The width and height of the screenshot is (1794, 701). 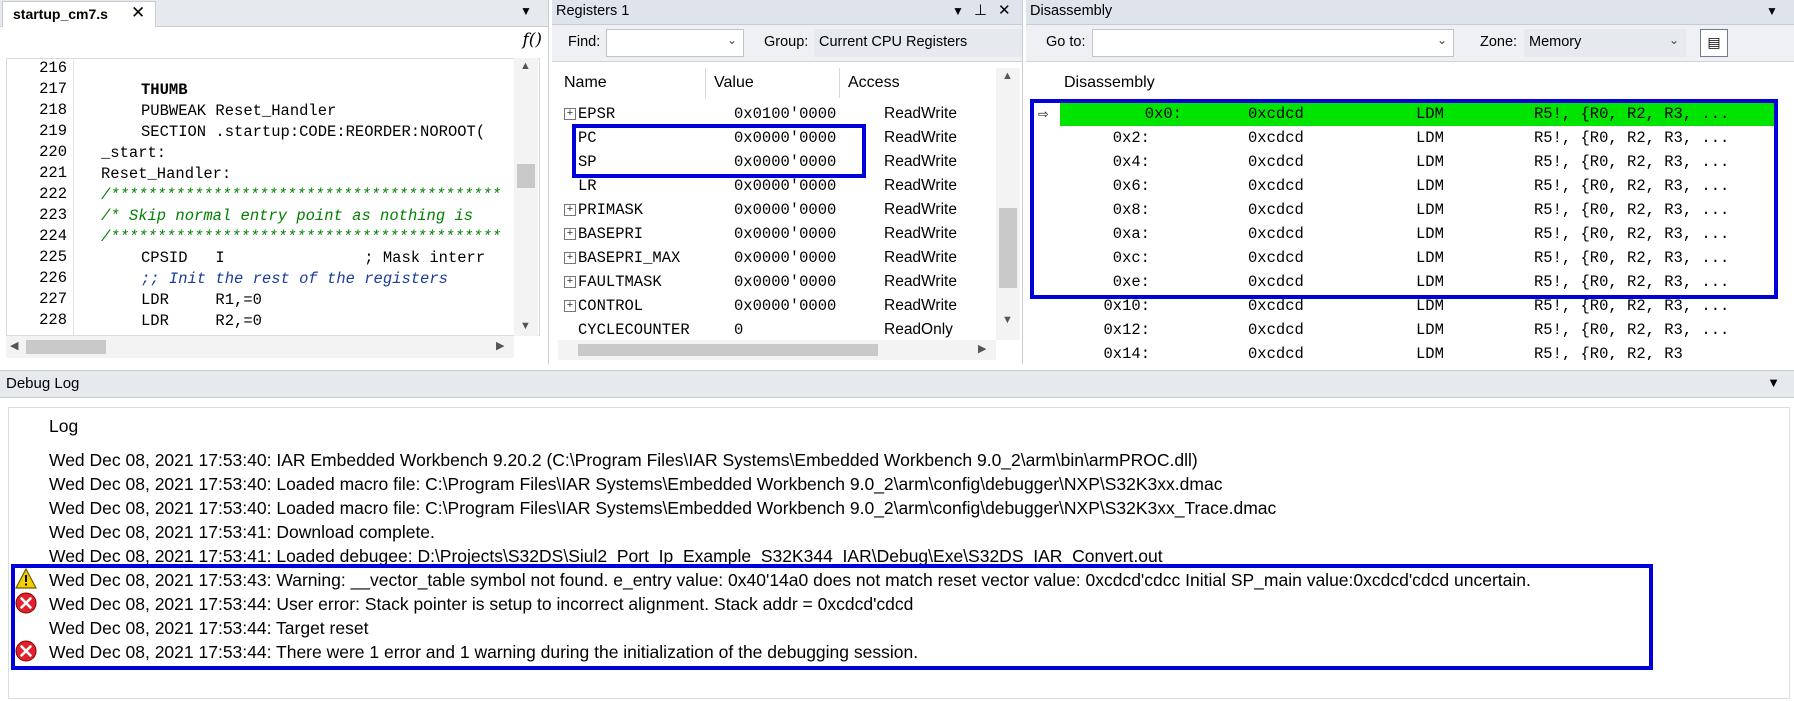 What do you see at coordinates (980, 10) in the screenshot?
I see `pin-icon: ⊥` at bounding box center [980, 10].